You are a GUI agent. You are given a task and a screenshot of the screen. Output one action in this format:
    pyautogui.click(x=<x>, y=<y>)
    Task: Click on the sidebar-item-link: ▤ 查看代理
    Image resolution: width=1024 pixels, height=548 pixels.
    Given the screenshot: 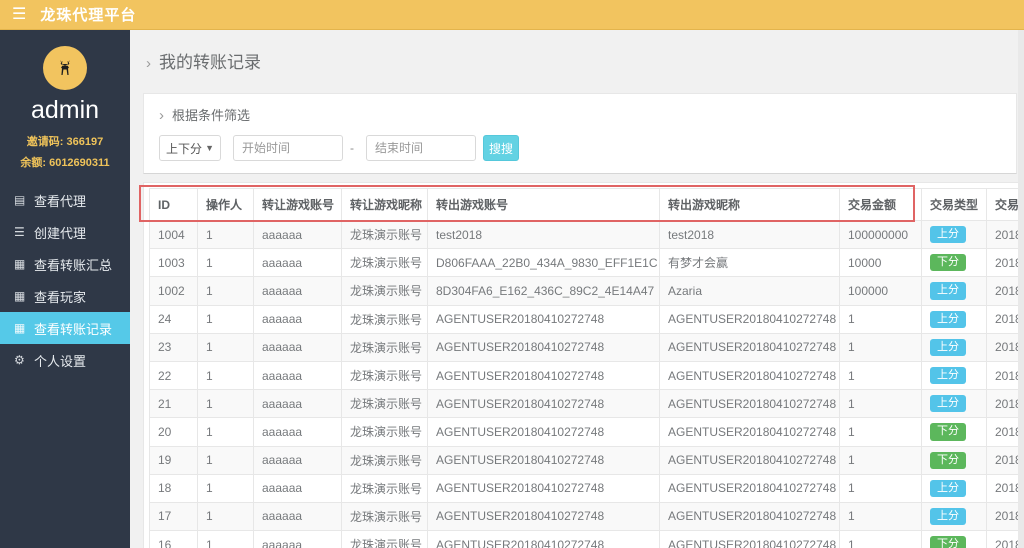 What is the action you would take?
    pyautogui.click(x=65, y=200)
    